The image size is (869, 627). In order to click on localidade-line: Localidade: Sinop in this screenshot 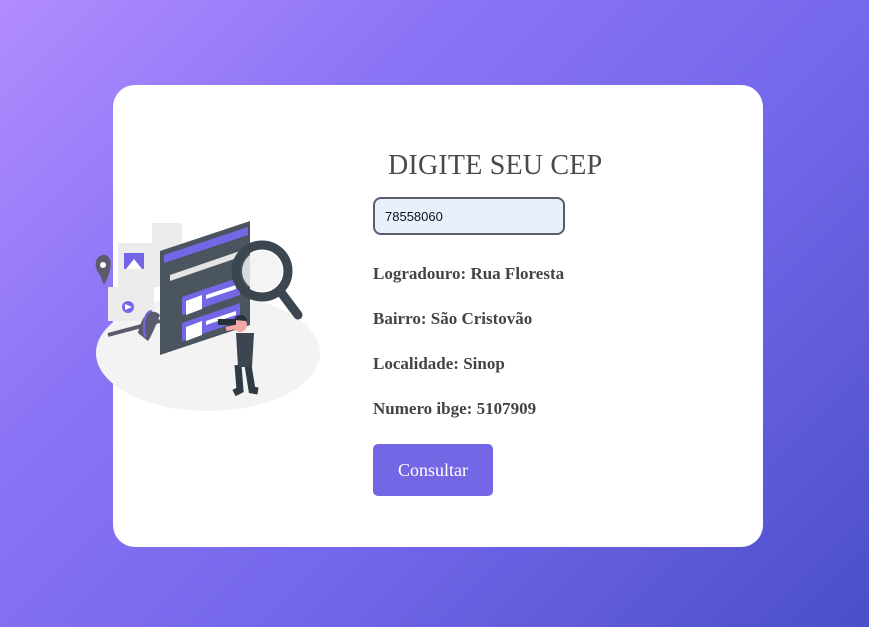, I will do `click(439, 364)`.